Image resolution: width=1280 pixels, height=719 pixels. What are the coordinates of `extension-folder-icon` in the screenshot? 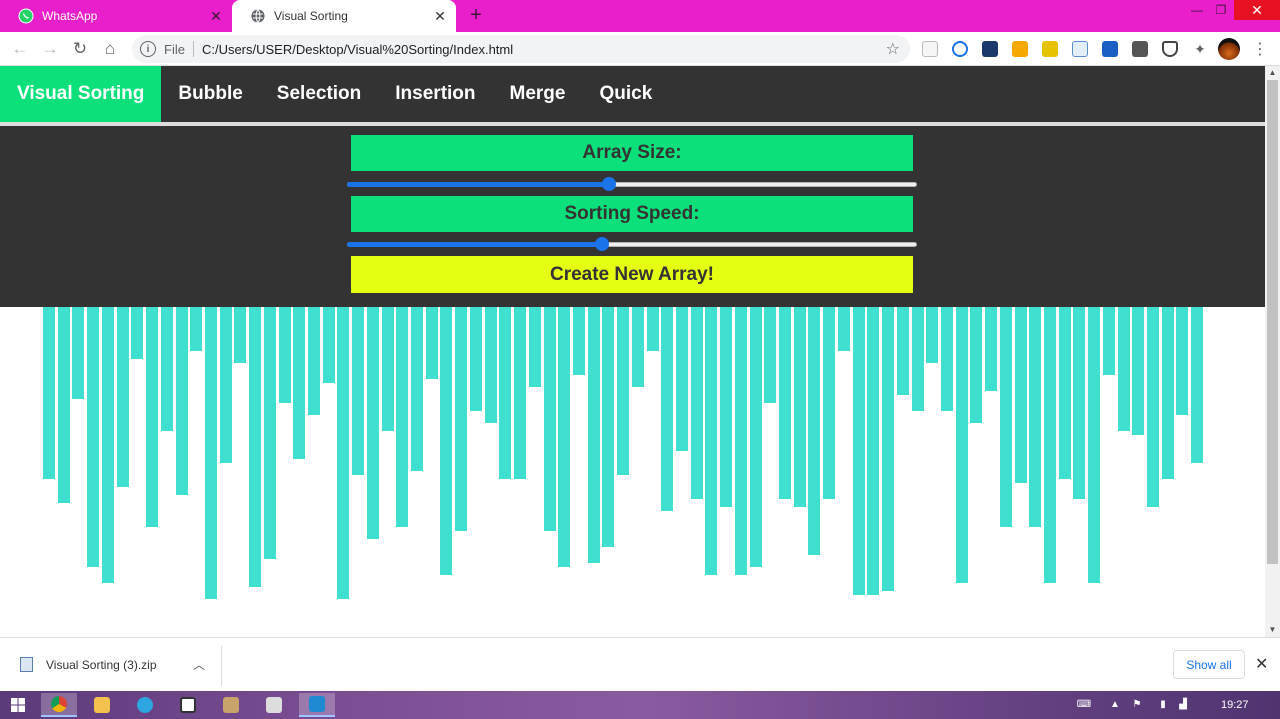 It's located at (1050, 49).